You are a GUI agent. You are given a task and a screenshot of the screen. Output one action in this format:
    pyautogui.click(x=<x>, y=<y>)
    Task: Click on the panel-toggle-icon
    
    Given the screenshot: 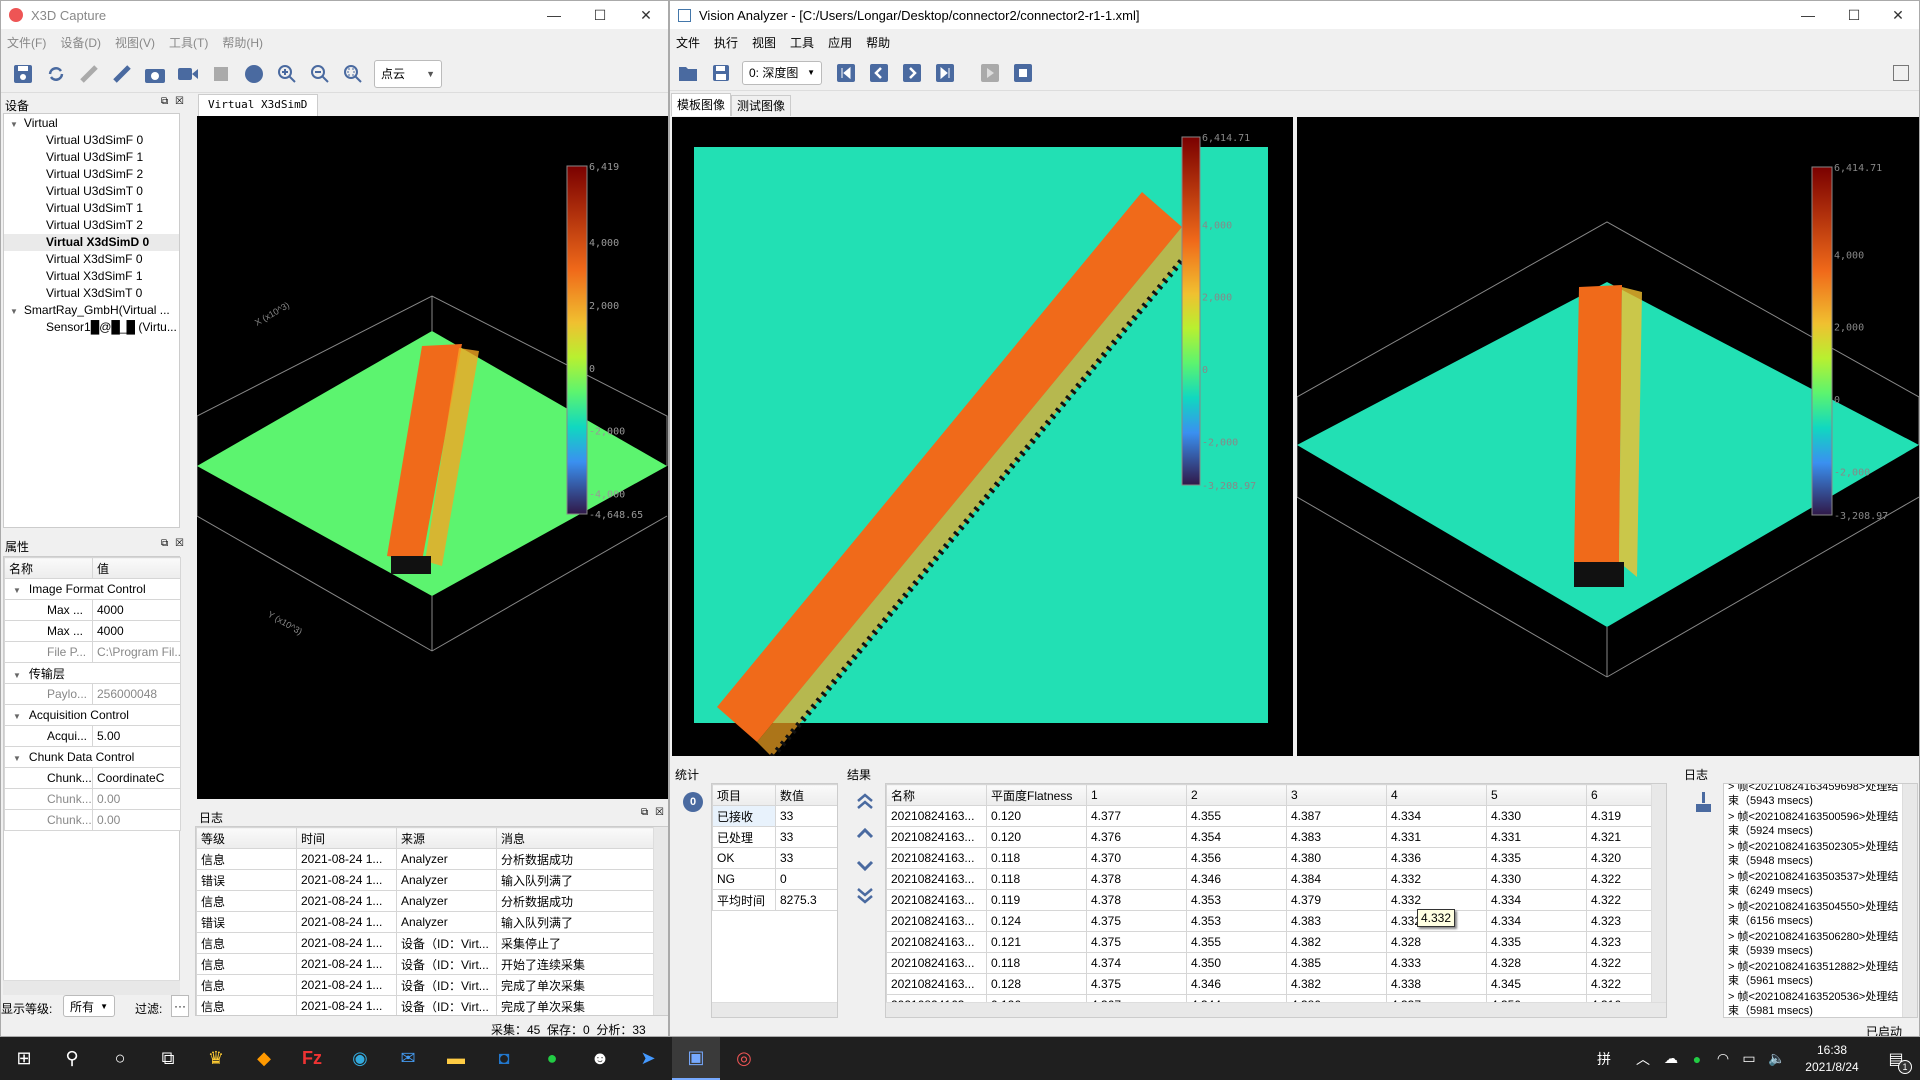 What is the action you would take?
    pyautogui.click(x=1901, y=73)
    